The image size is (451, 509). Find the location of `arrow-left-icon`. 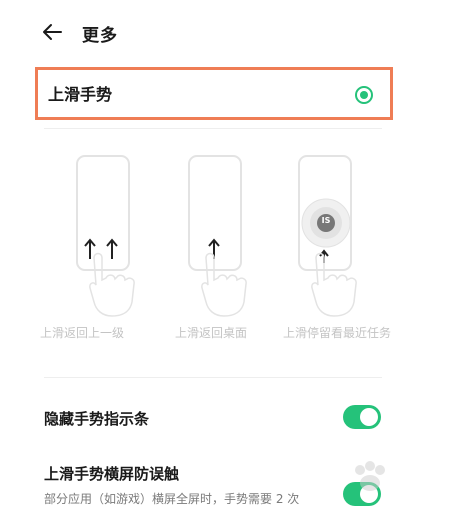

arrow-left-icon is located at coordinates (52, 32).